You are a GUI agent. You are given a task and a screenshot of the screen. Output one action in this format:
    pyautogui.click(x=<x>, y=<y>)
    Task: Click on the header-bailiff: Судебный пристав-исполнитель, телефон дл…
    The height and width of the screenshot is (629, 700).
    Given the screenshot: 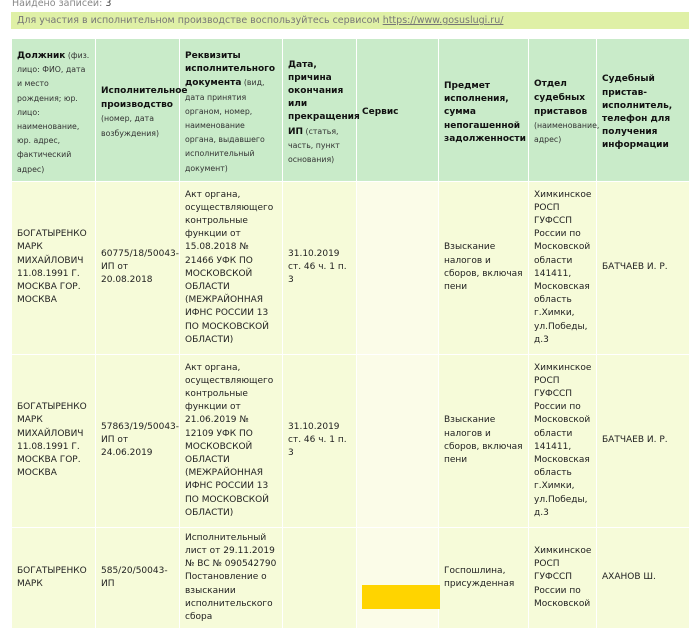 What is the action you would take?
    pyautogui.click(x=643, y=110)
    